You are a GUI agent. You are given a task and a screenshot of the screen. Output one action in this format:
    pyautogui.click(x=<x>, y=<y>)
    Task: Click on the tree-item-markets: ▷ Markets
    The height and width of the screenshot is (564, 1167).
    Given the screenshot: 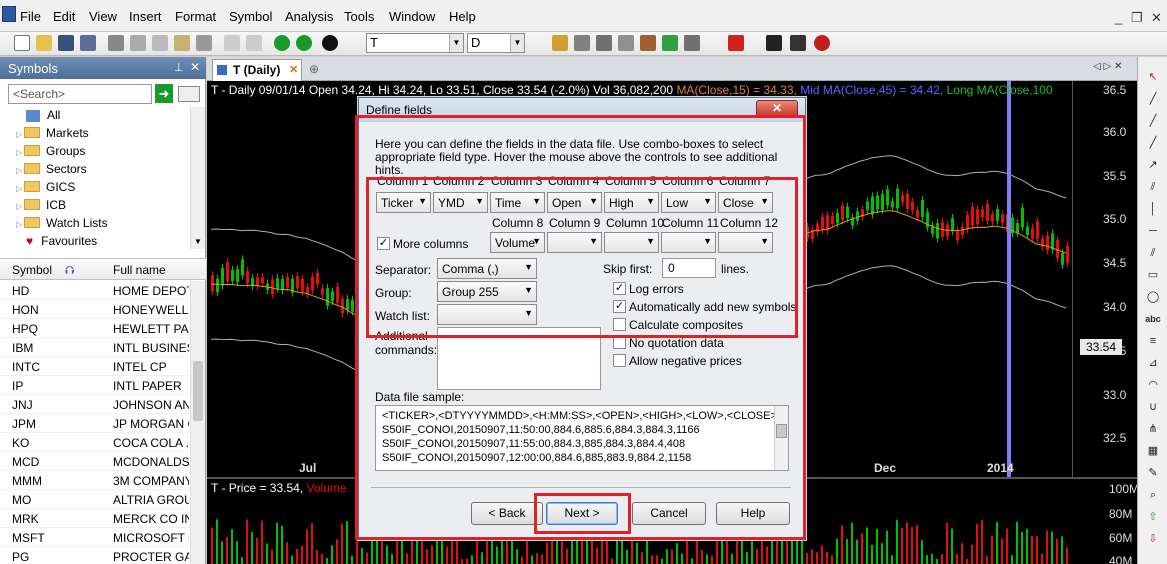 What is the action you would take?
    pyautogui.click(x=52, y=135)
    